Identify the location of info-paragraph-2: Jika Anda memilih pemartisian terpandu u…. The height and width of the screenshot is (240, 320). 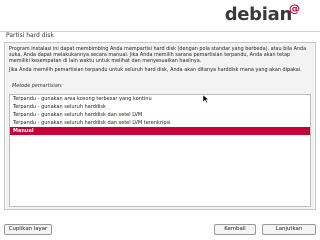
(155, 70).